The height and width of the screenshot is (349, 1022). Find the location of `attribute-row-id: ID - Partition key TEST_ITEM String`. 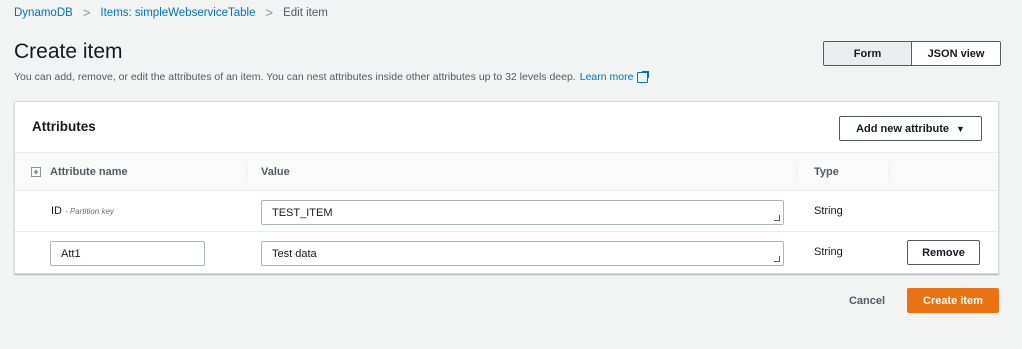

attribute-row-id: ID - Partition key TEST_ITEM String is located at coordinates (506, 211).